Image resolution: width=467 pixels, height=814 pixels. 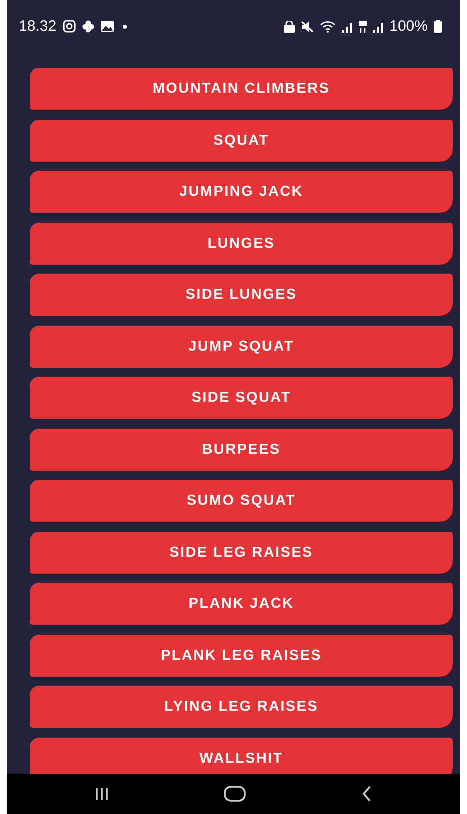 I want to click on exercise-button: LYING LEG RAISES, so click(x=241, y=707).